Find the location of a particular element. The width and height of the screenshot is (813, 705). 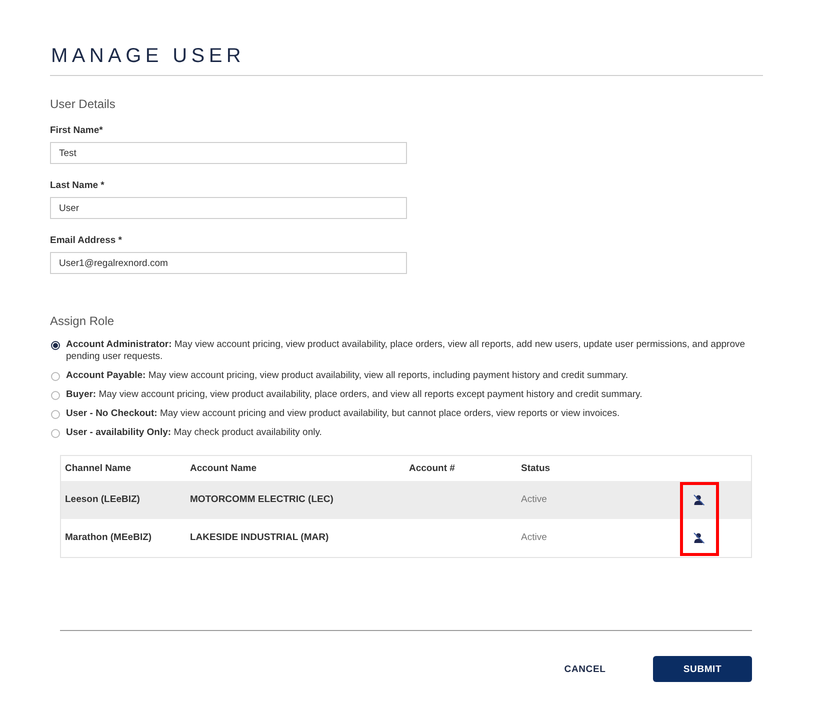

account-name-cell-text: MOTORCOMM ELECTRIC (LEC) is located at coordinates (261, 500).